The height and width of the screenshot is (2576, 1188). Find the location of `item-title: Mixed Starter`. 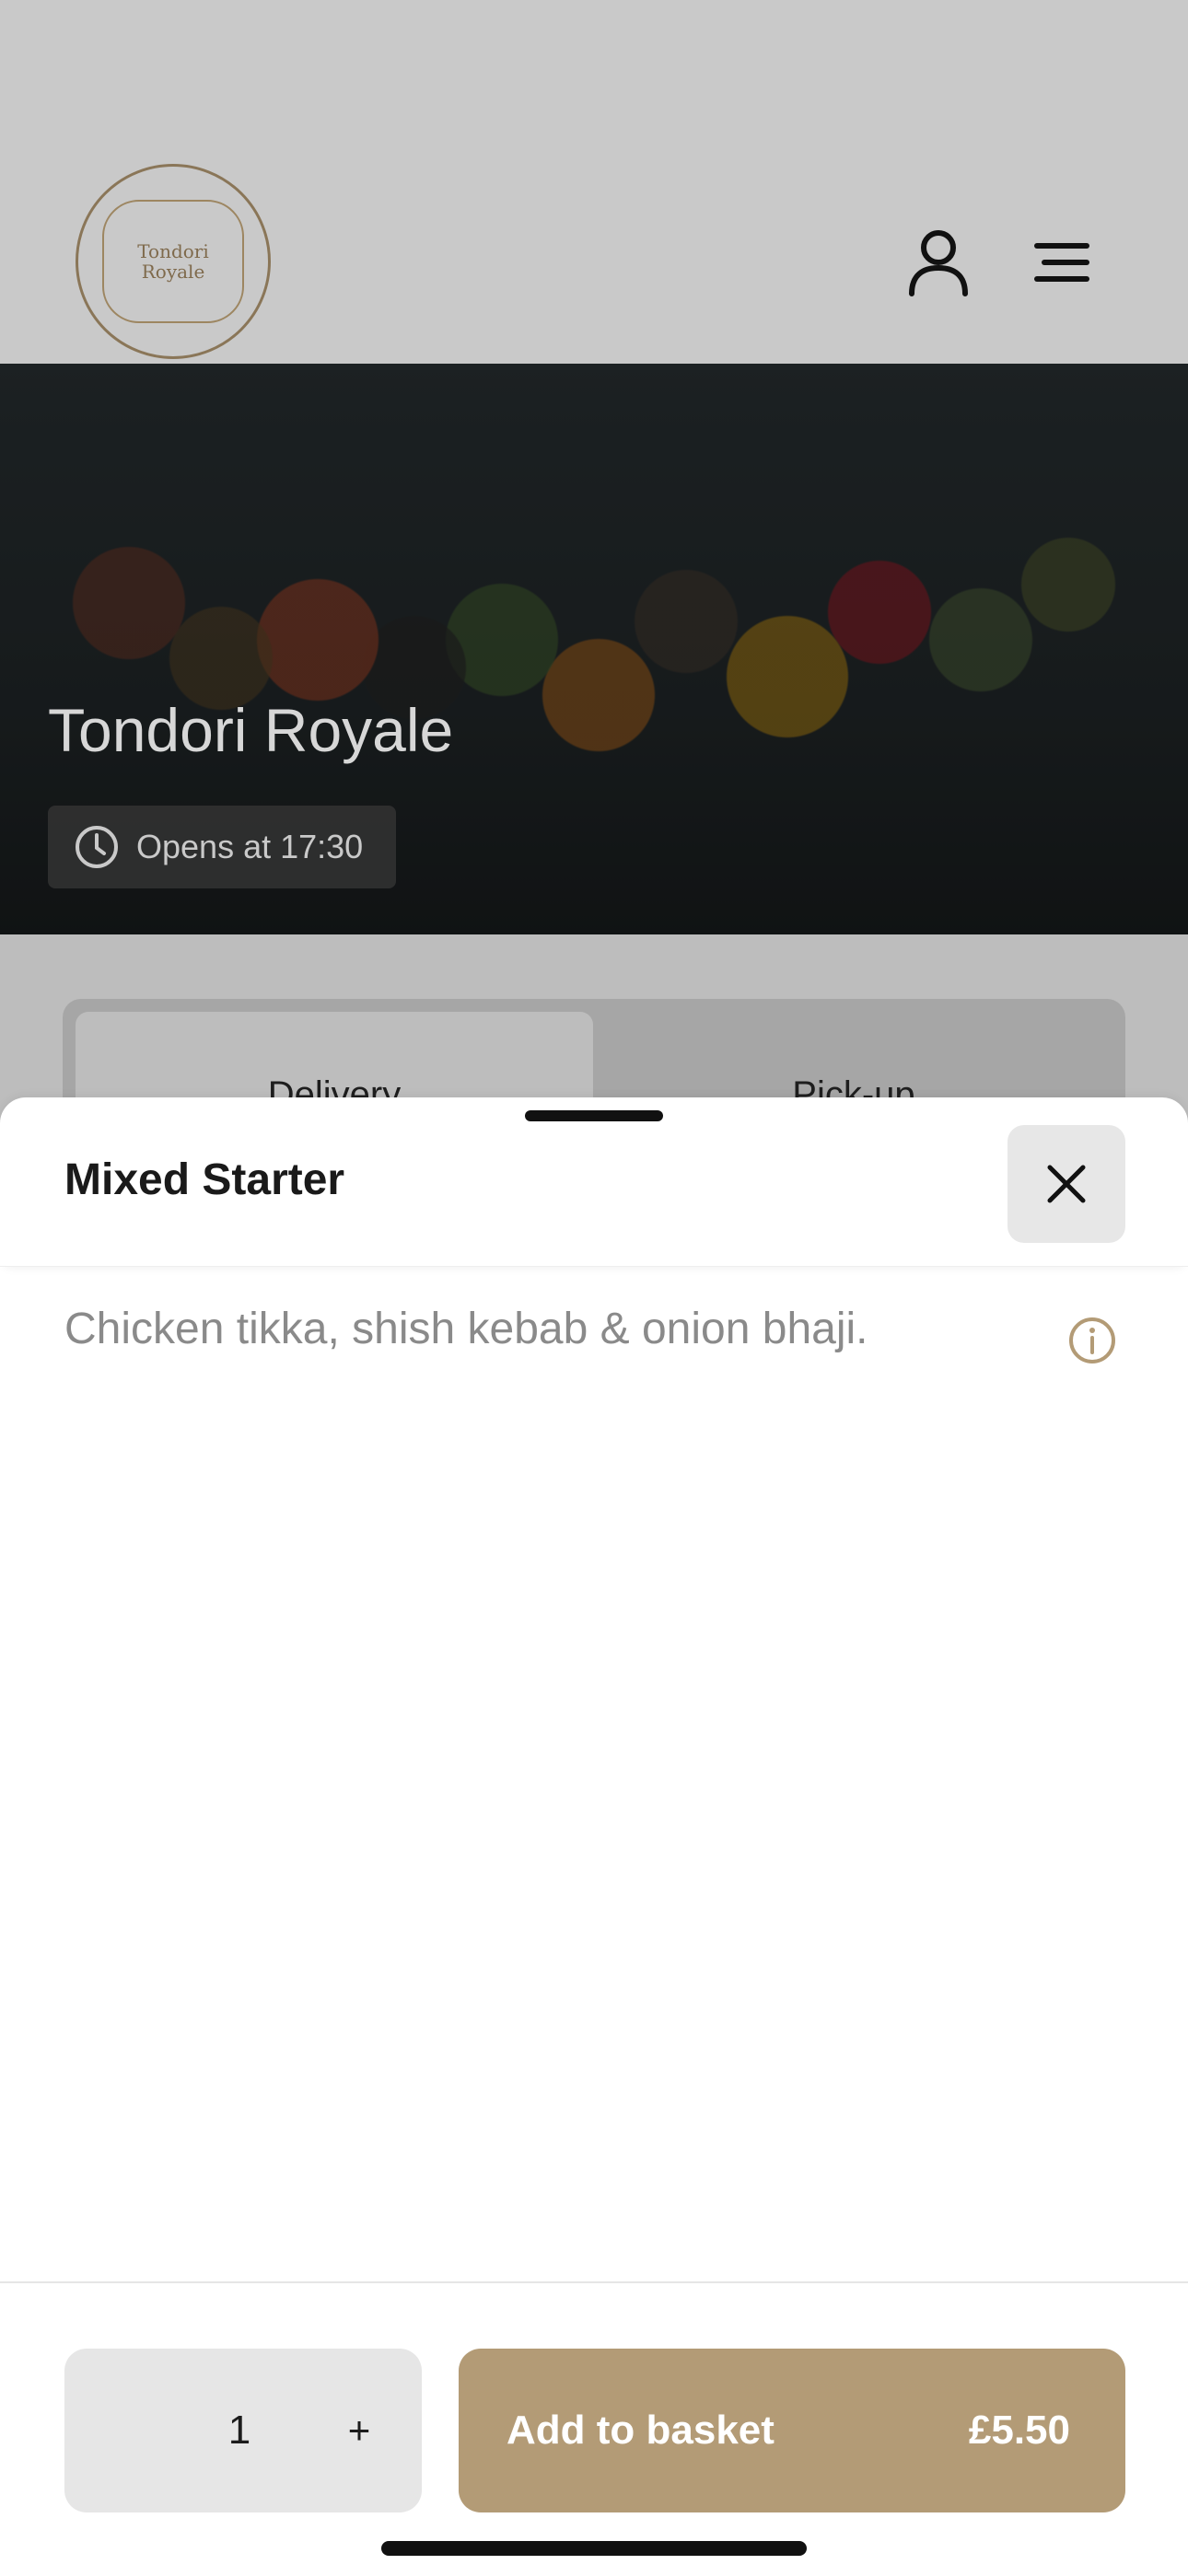

item-title: Mixed Starter is located at coordinates (204, 1179).